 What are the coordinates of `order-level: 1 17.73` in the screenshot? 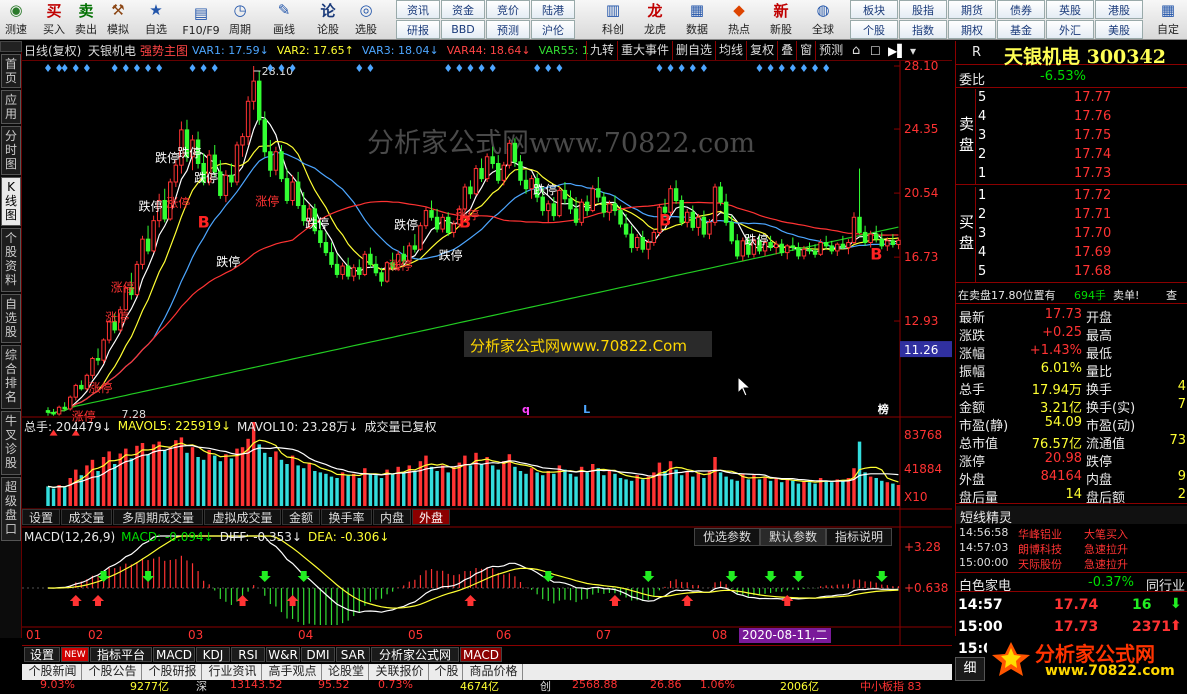 It's located at (1081, 174).